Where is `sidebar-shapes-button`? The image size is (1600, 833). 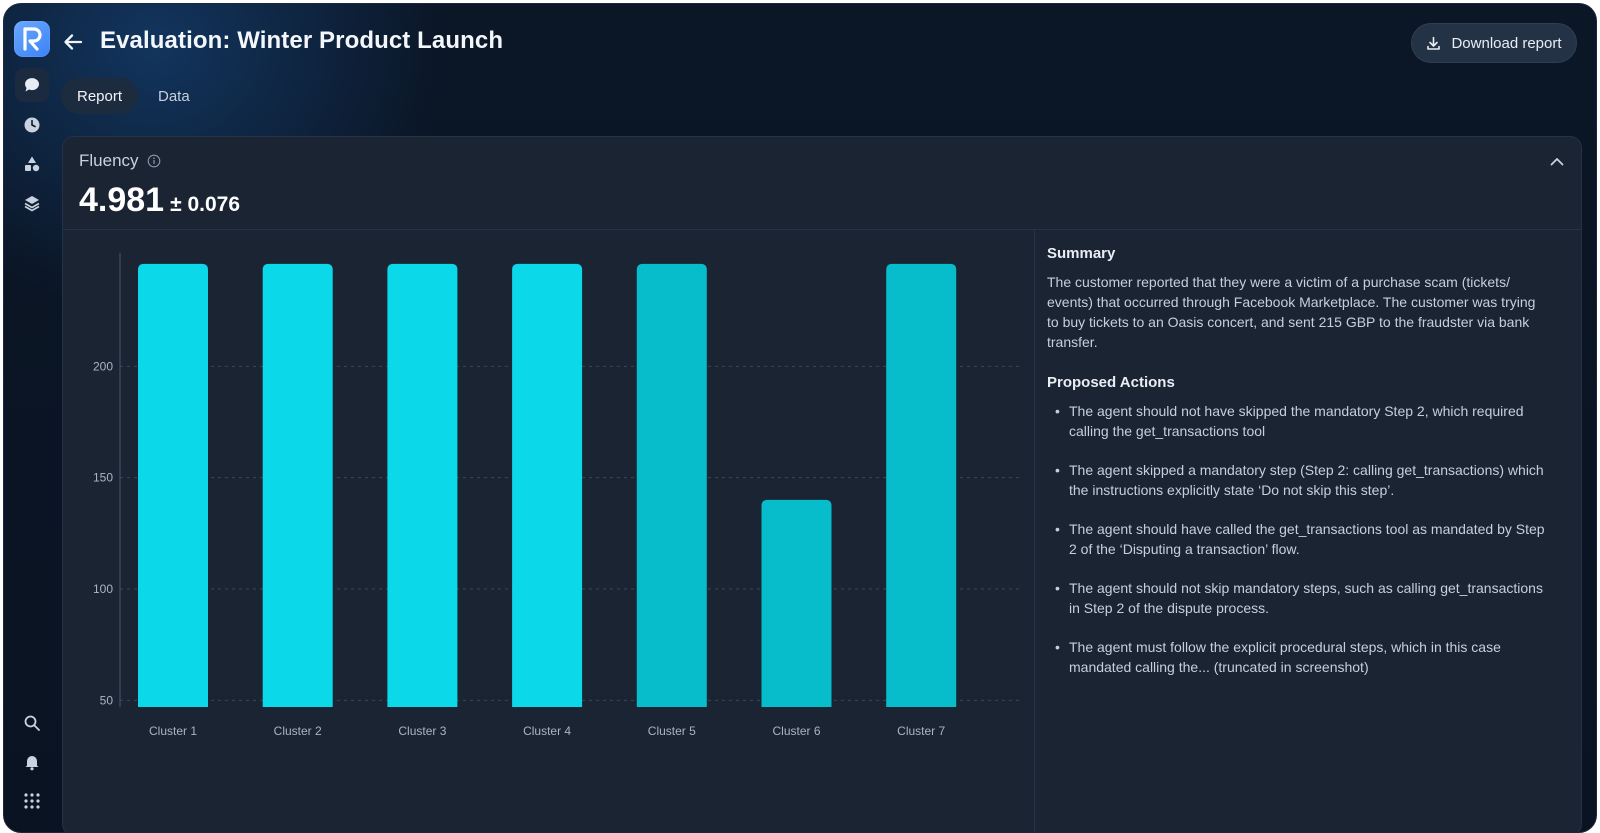
sidebar-shapes-button is located at coordinates (32, 164).